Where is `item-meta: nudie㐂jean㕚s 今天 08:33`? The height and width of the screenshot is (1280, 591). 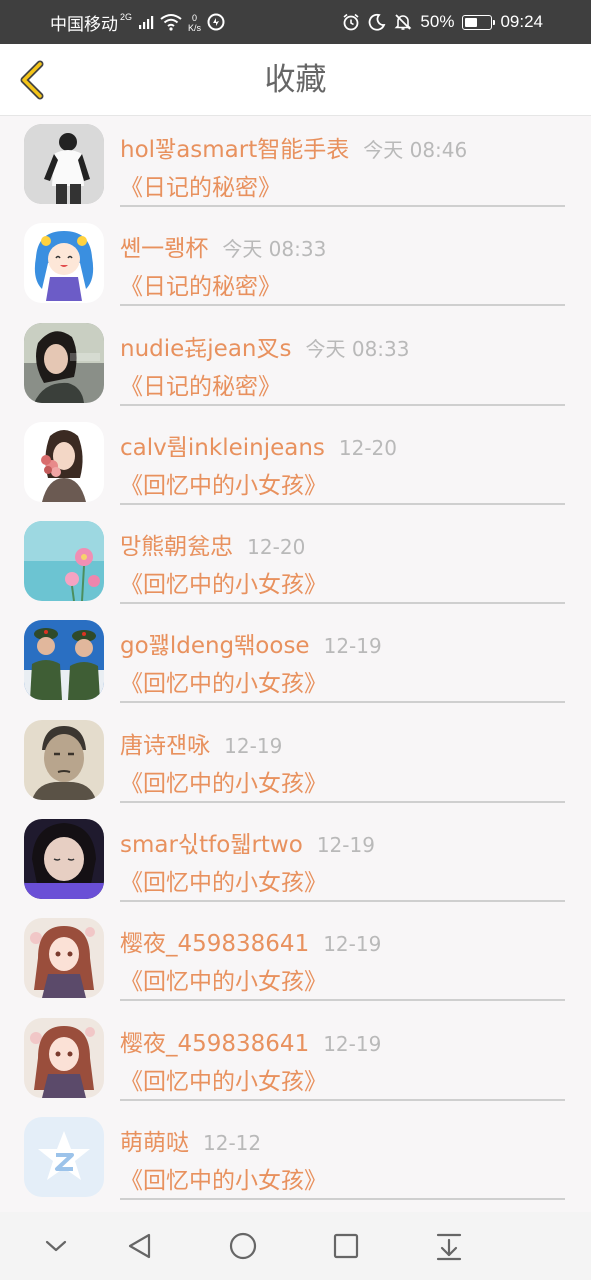 item-meta: nudie㐂jean㕚s 今天 08:33 is located at coordinates (344, 345).